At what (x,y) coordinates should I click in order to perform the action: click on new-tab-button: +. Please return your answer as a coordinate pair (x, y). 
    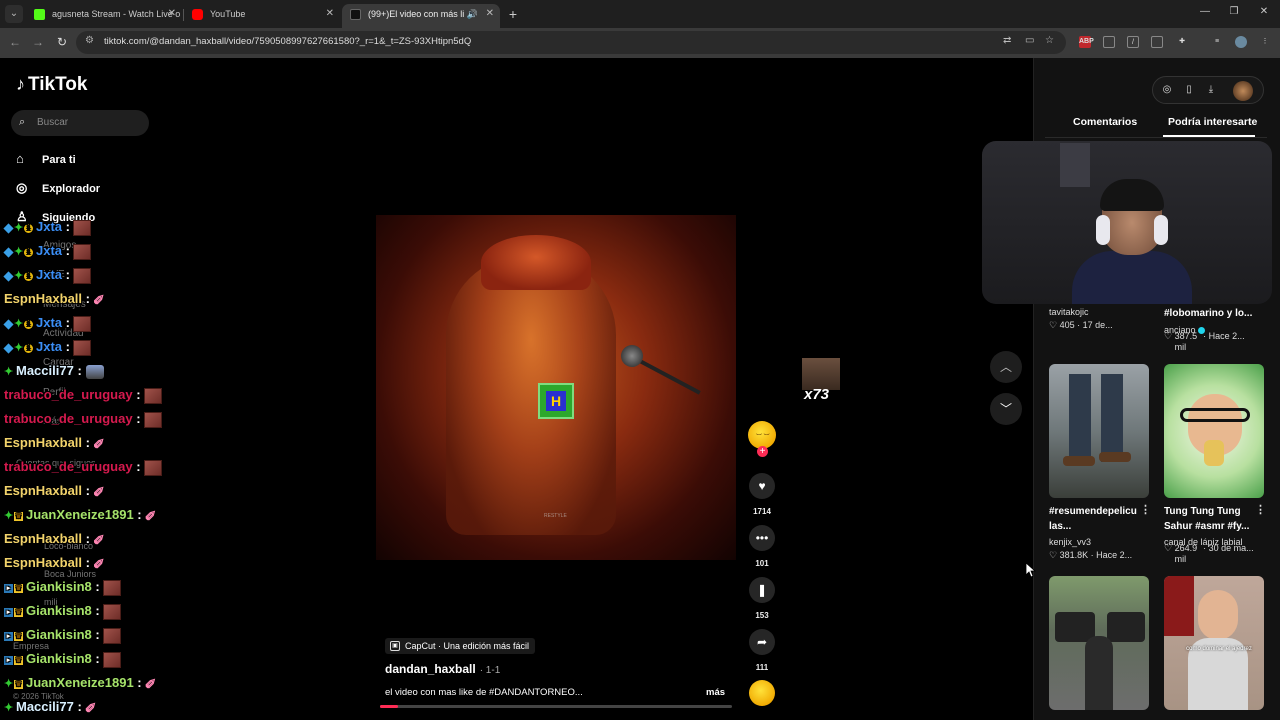
    Looking at the image, I should click on (513, 14).